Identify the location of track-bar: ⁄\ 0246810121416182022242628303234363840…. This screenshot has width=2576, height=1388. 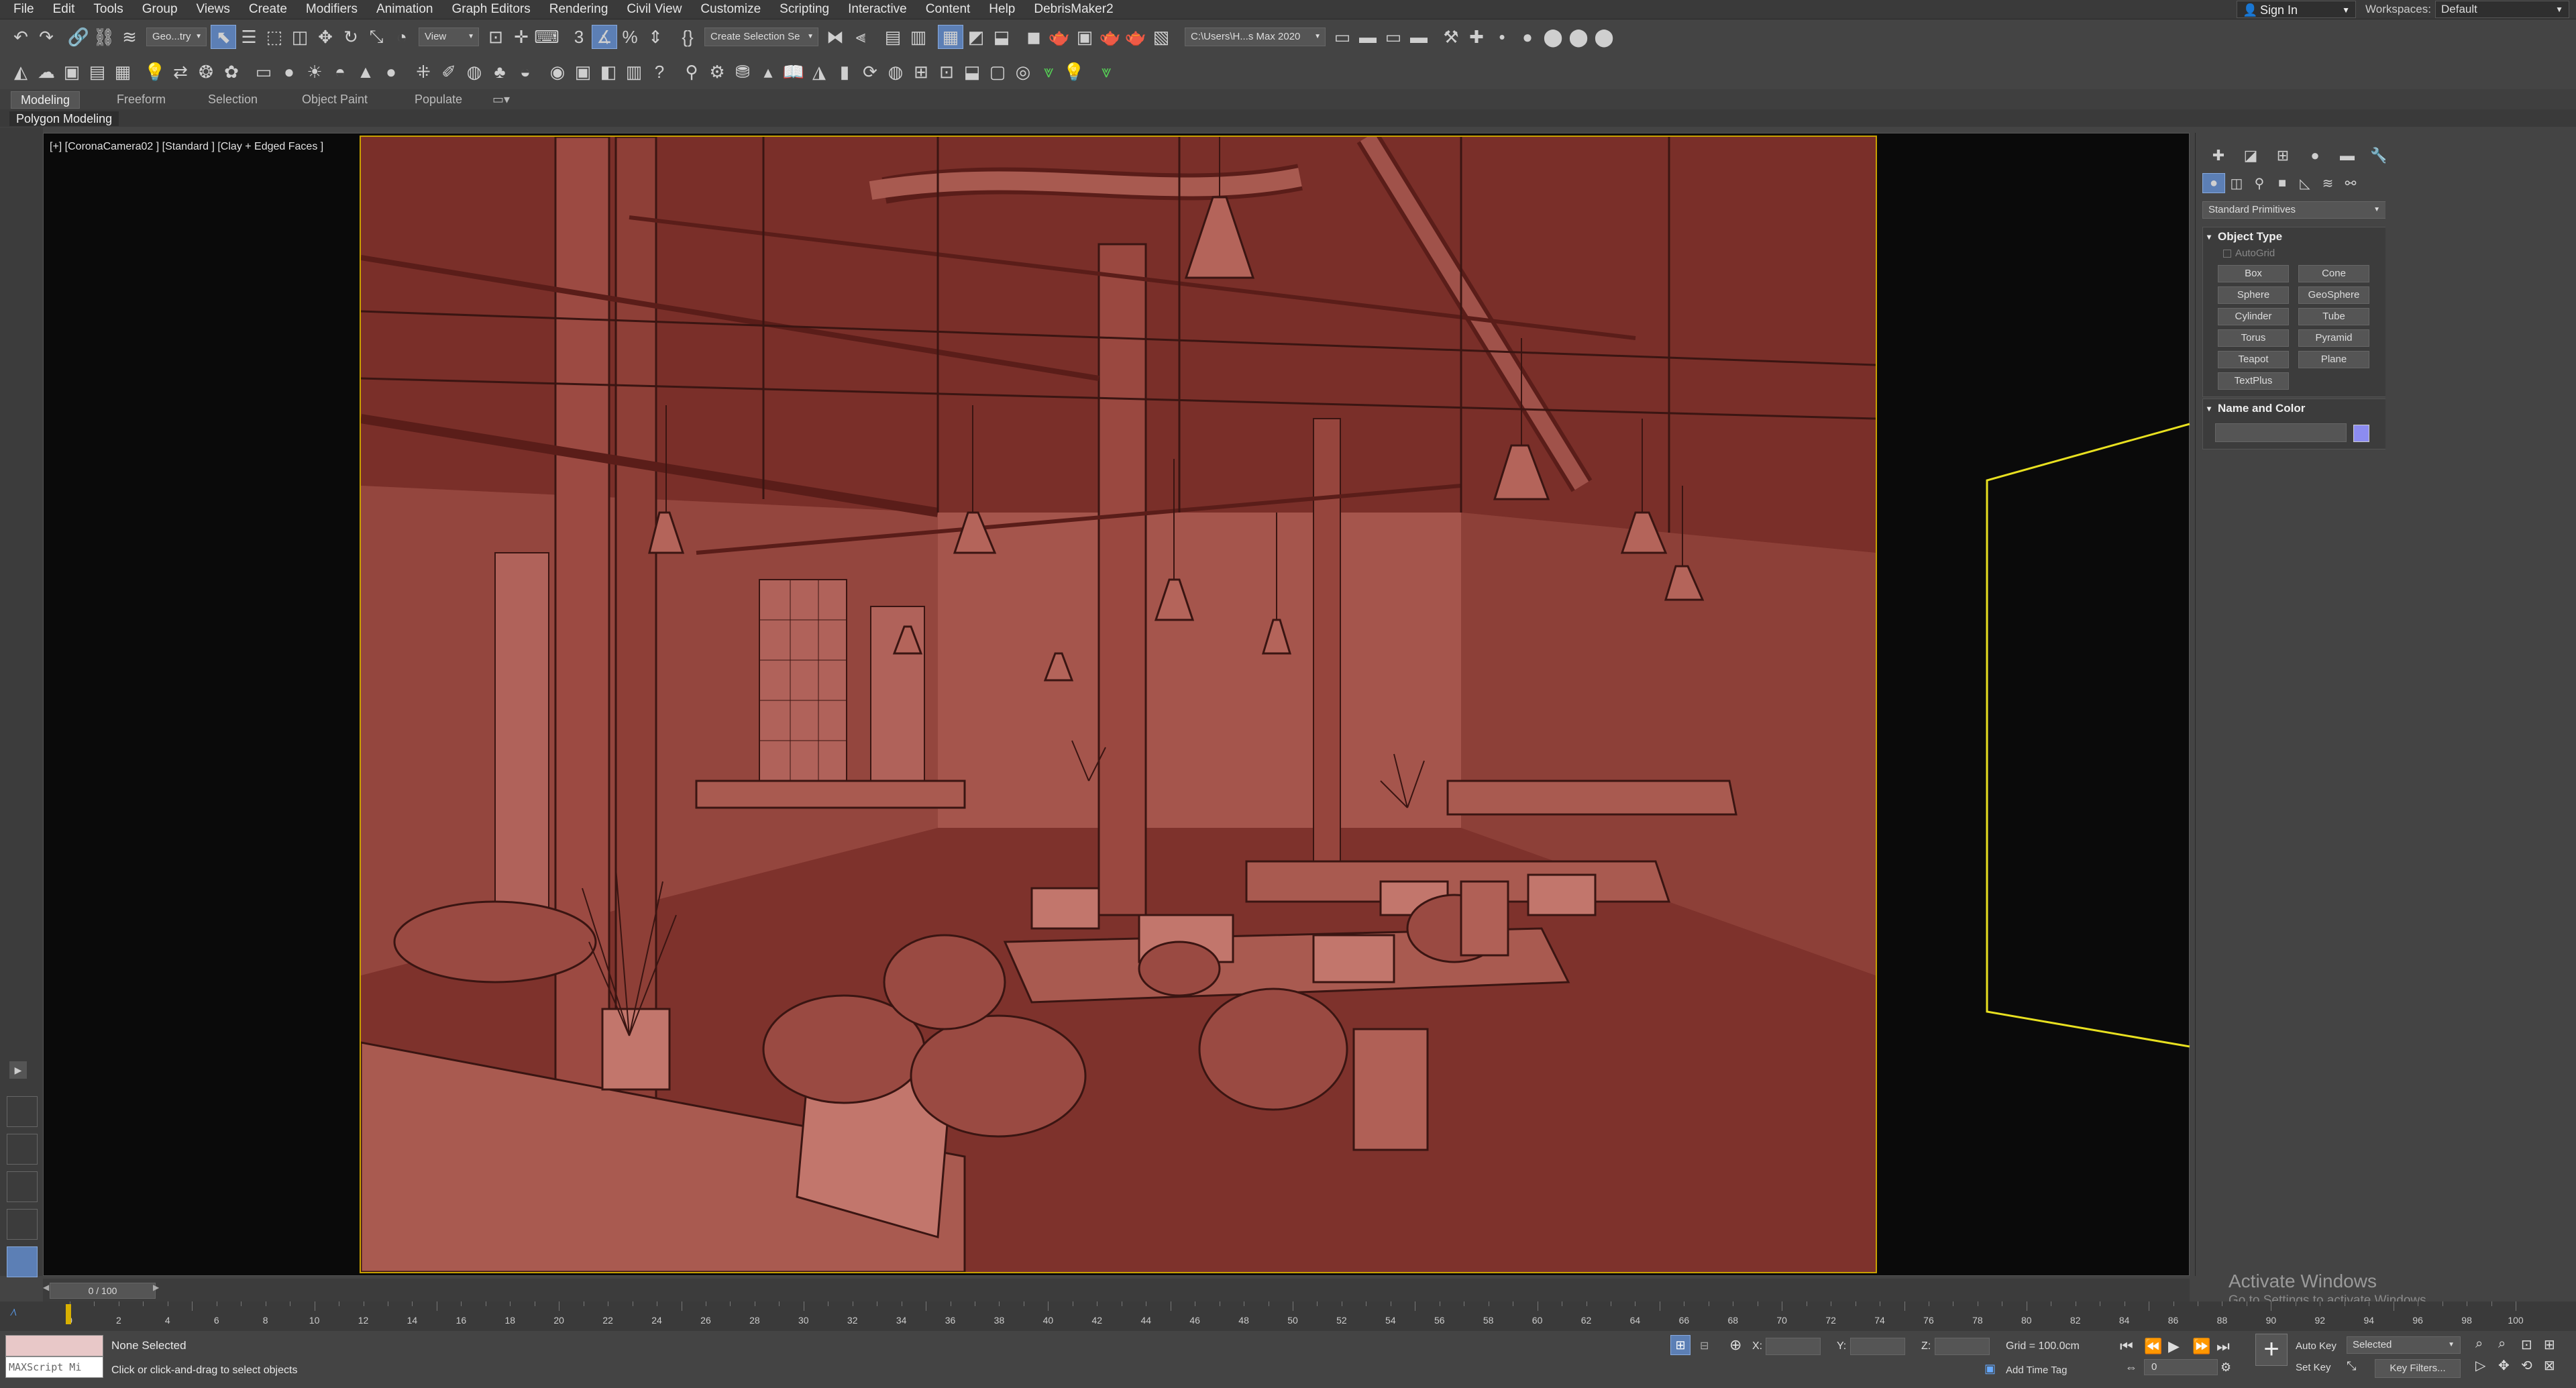
(1288, 1316).